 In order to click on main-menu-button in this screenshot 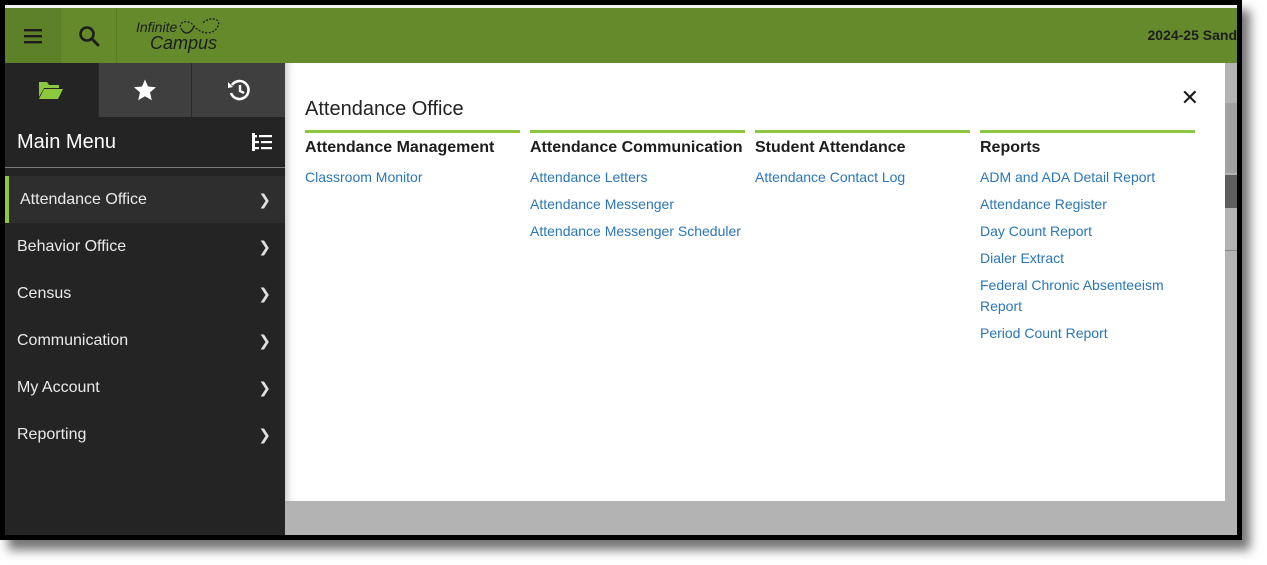, I will do `click(33, 35)`.